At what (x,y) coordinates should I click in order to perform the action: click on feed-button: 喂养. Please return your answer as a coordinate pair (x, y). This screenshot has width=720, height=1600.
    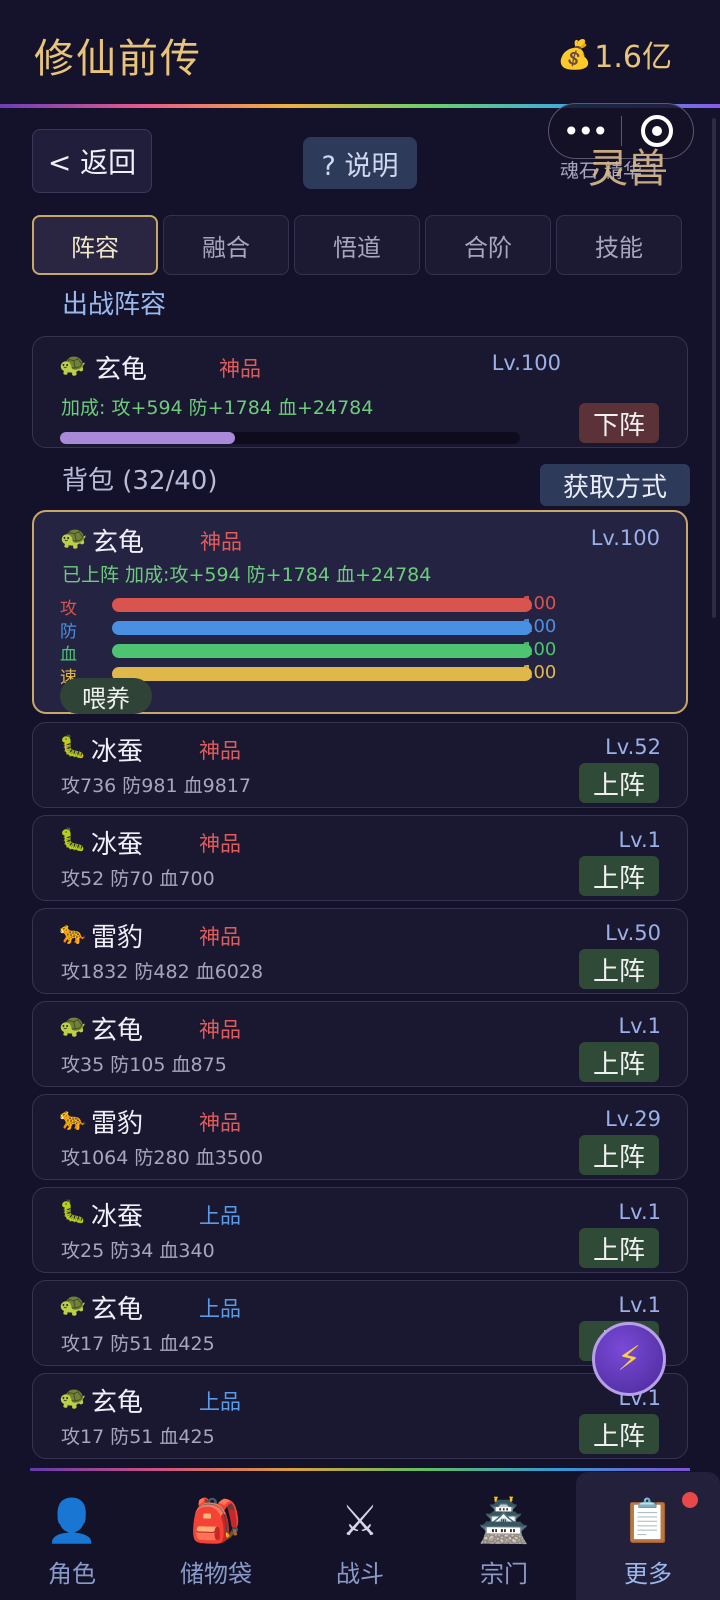
    Looking at the image, I should click on (106, 696).